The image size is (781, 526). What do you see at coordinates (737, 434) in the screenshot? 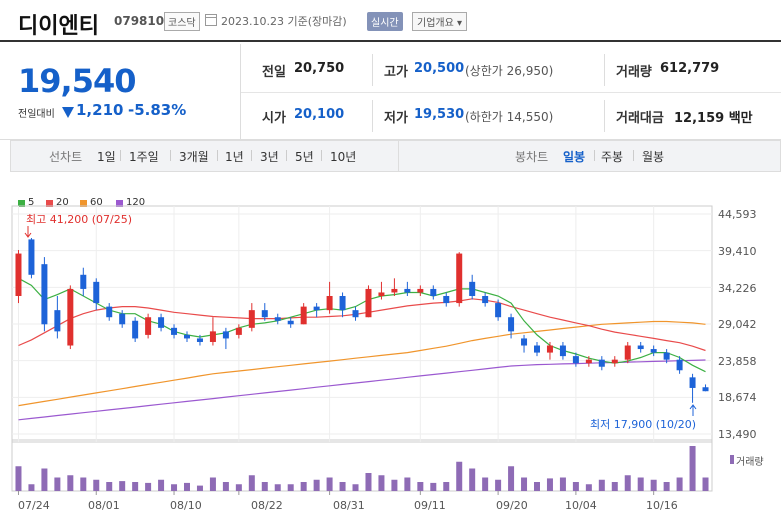
I see `y-tick-label: 13,490` at bounding box center [737, 434].